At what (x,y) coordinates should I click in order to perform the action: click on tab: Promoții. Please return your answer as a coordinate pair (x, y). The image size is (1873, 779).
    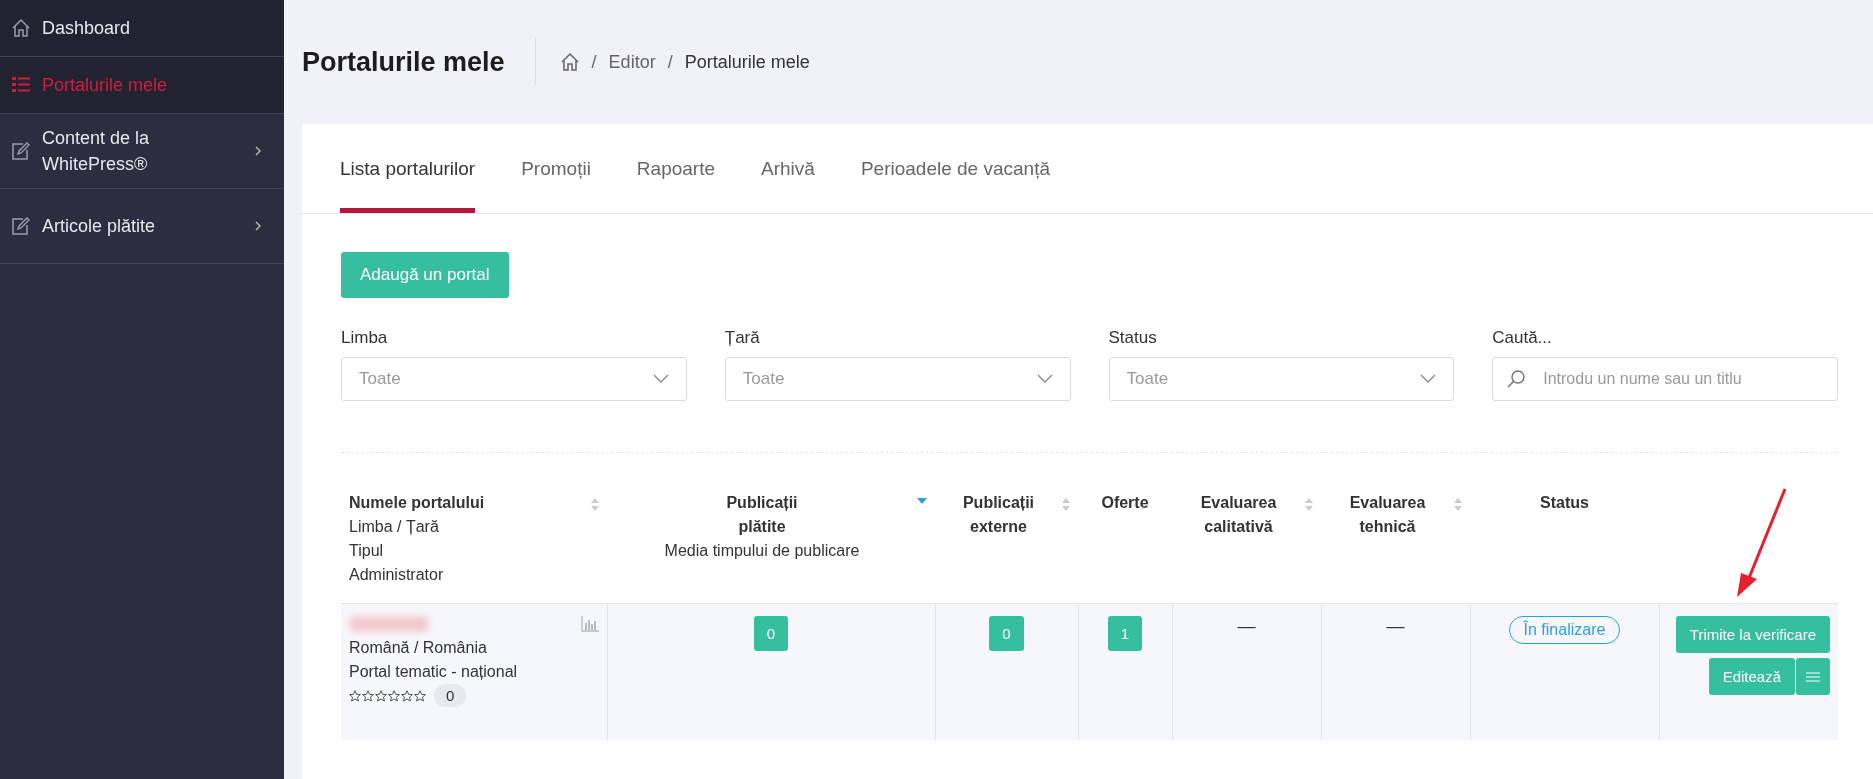
    Looking at the image, I should click on (556, 168).